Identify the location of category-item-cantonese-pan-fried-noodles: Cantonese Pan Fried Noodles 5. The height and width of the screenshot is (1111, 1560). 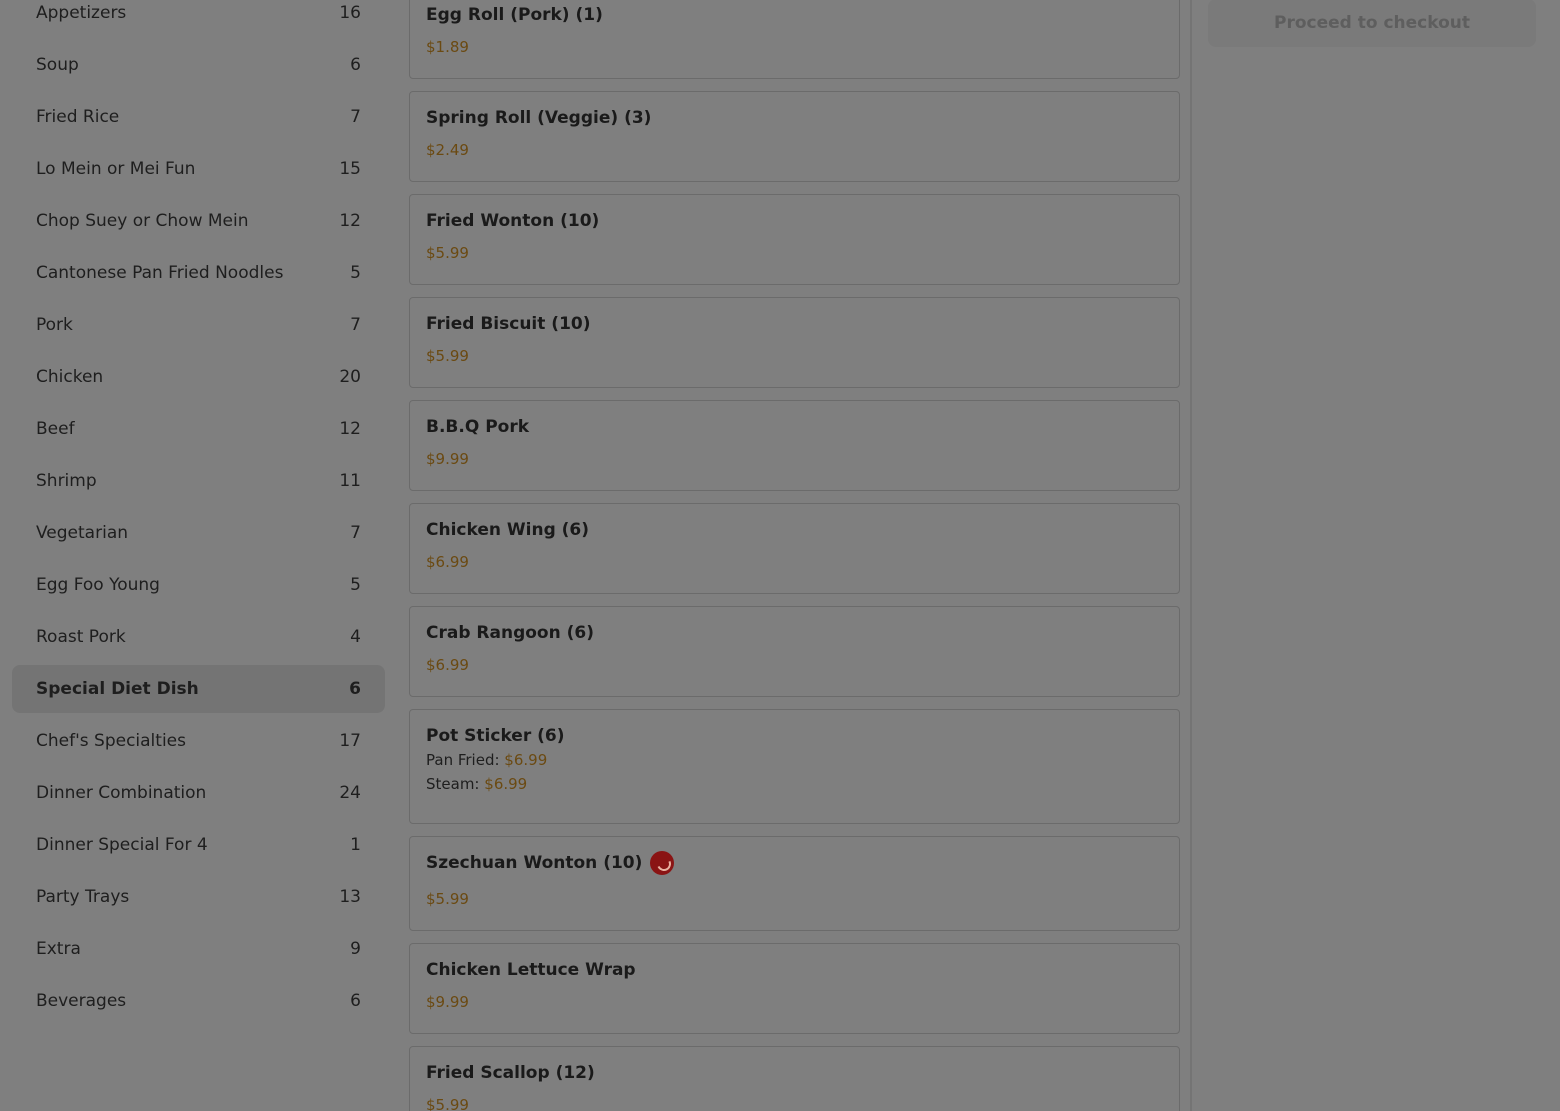
(198, 273).